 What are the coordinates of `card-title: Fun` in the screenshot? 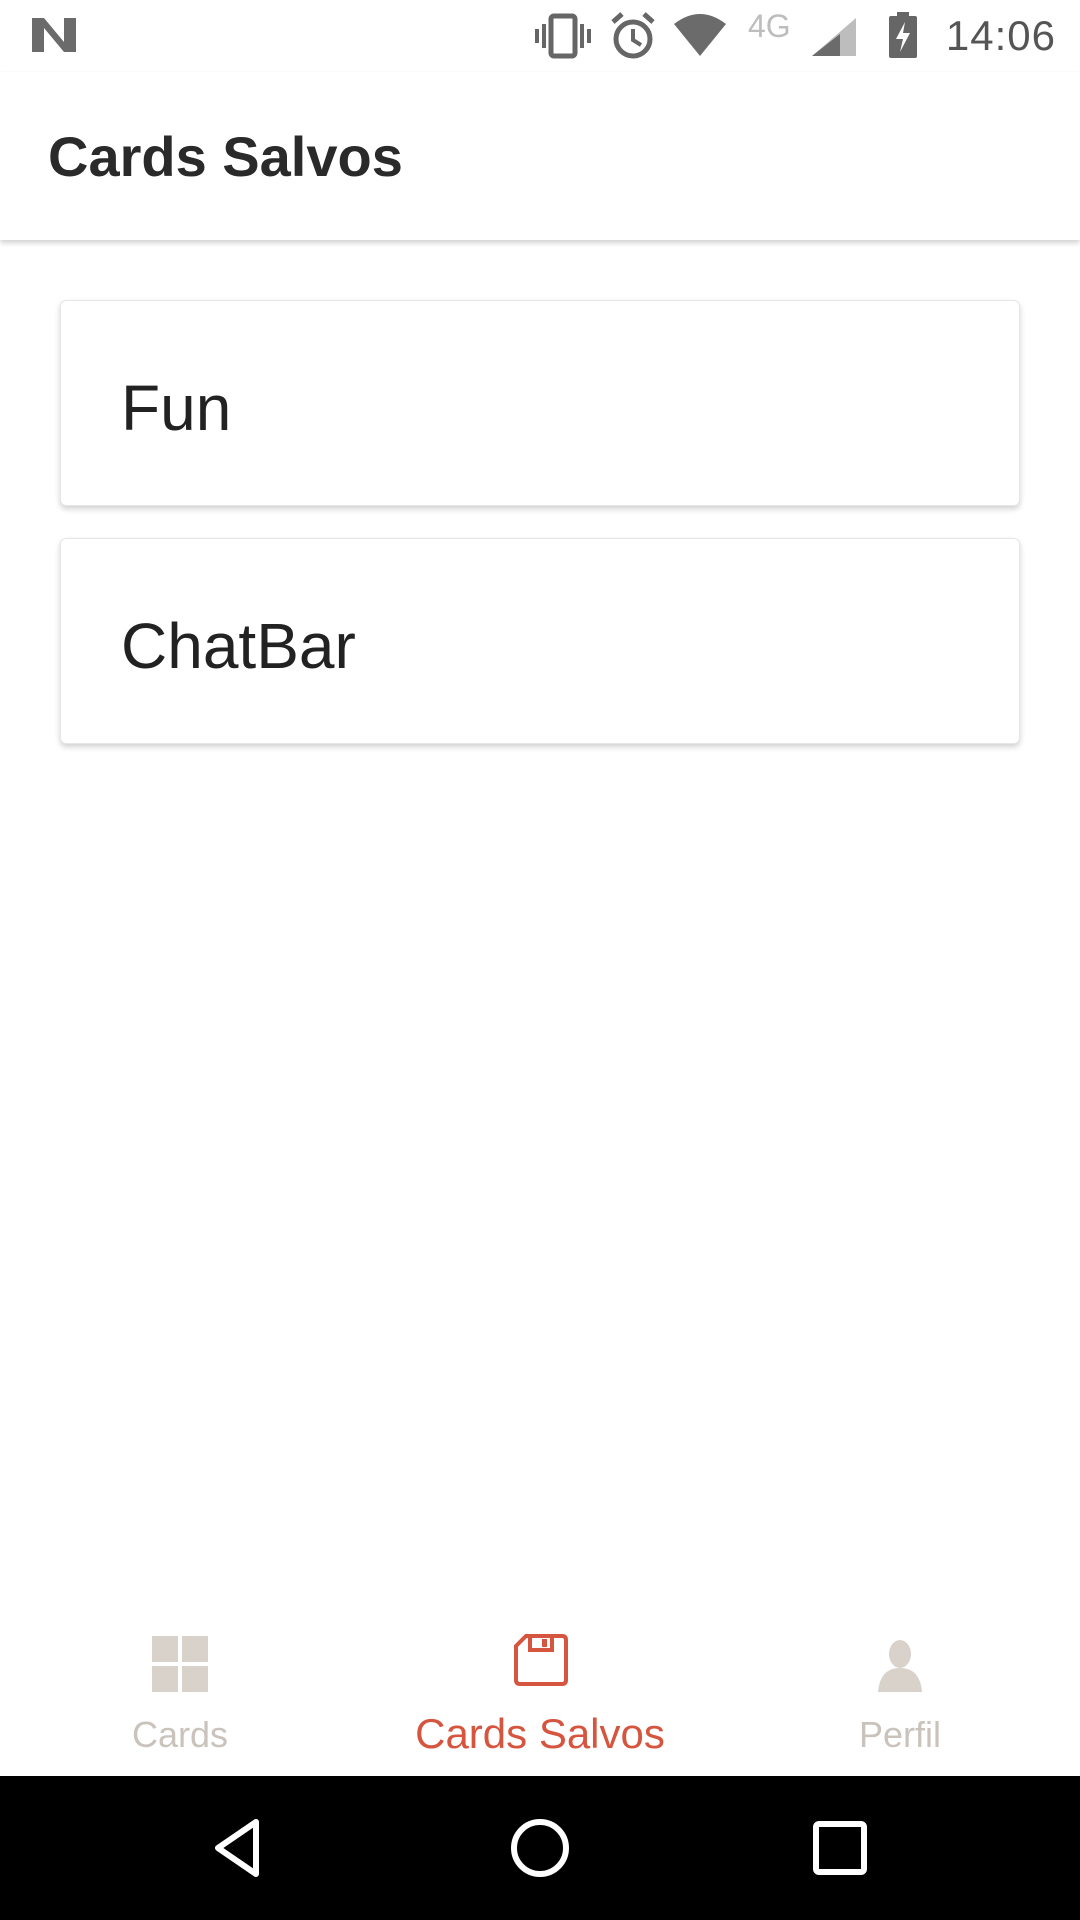 It's located at (176, 408).